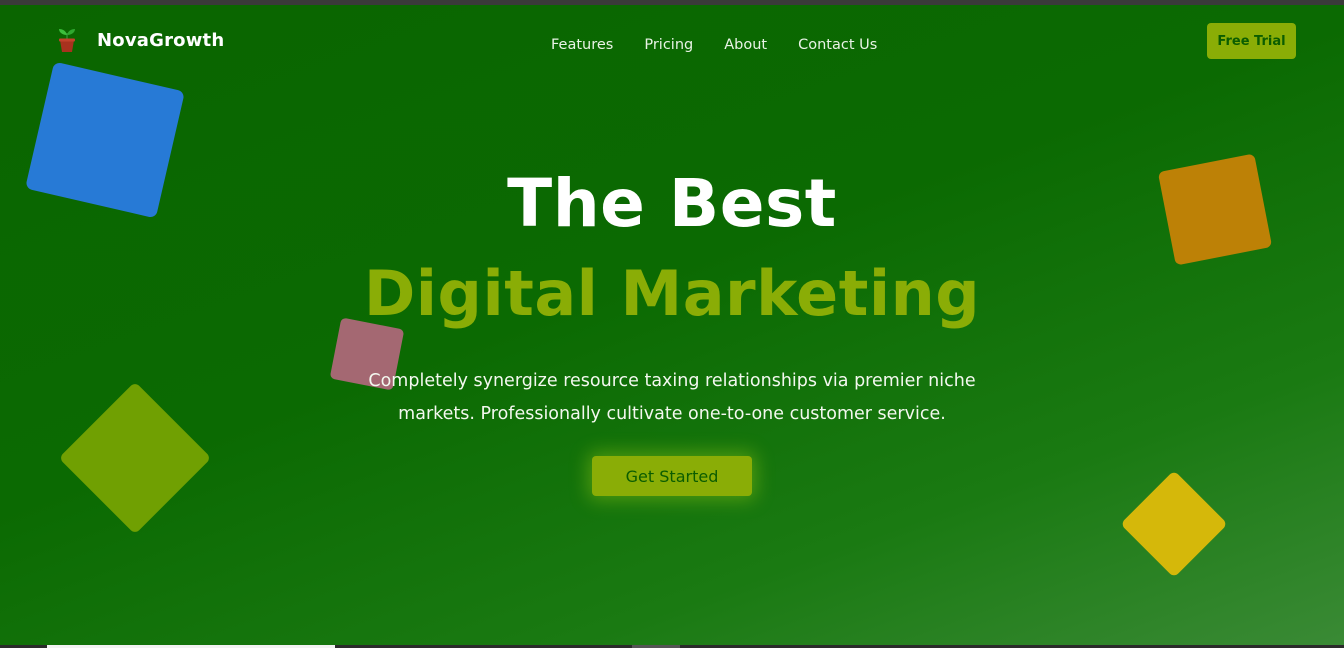 Image resolution: width=1344 pixels, height=648 pixels. Describe the element at coordinates (1174, 524) in the screenshot. I see `decorative-yellow-diamond` at that location.